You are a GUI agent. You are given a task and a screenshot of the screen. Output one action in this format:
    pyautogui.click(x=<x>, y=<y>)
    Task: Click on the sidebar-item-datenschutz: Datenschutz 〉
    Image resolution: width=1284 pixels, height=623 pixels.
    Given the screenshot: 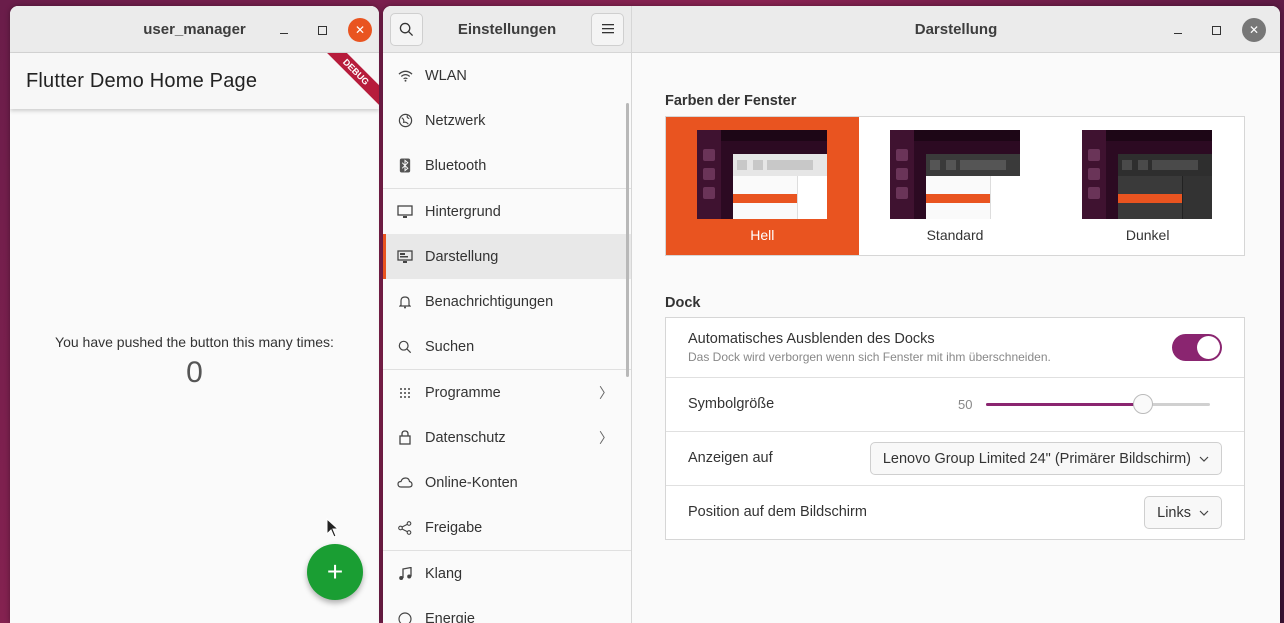 What is the action you would take?
    pyautogui.click(x=507, y=437)
    